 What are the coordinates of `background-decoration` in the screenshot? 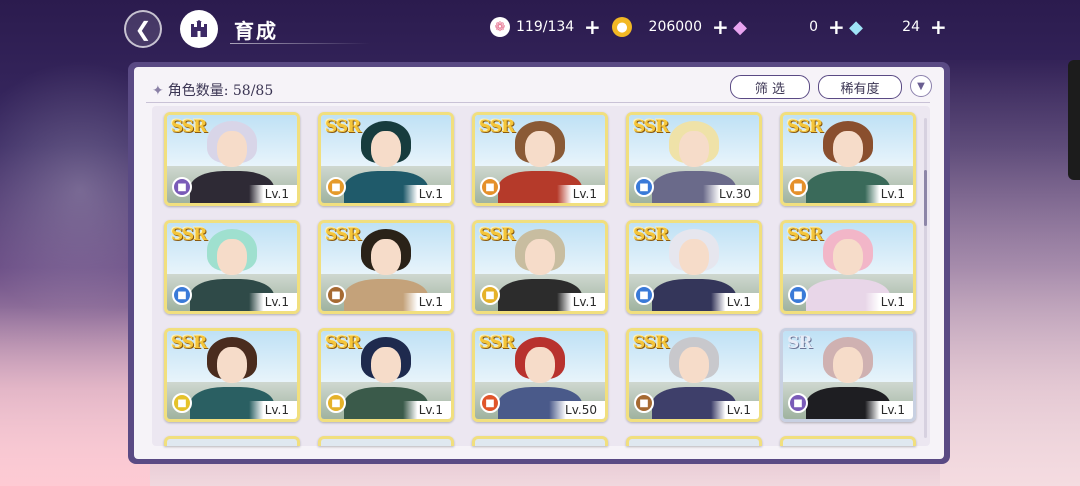 It's located at (1010, 273).